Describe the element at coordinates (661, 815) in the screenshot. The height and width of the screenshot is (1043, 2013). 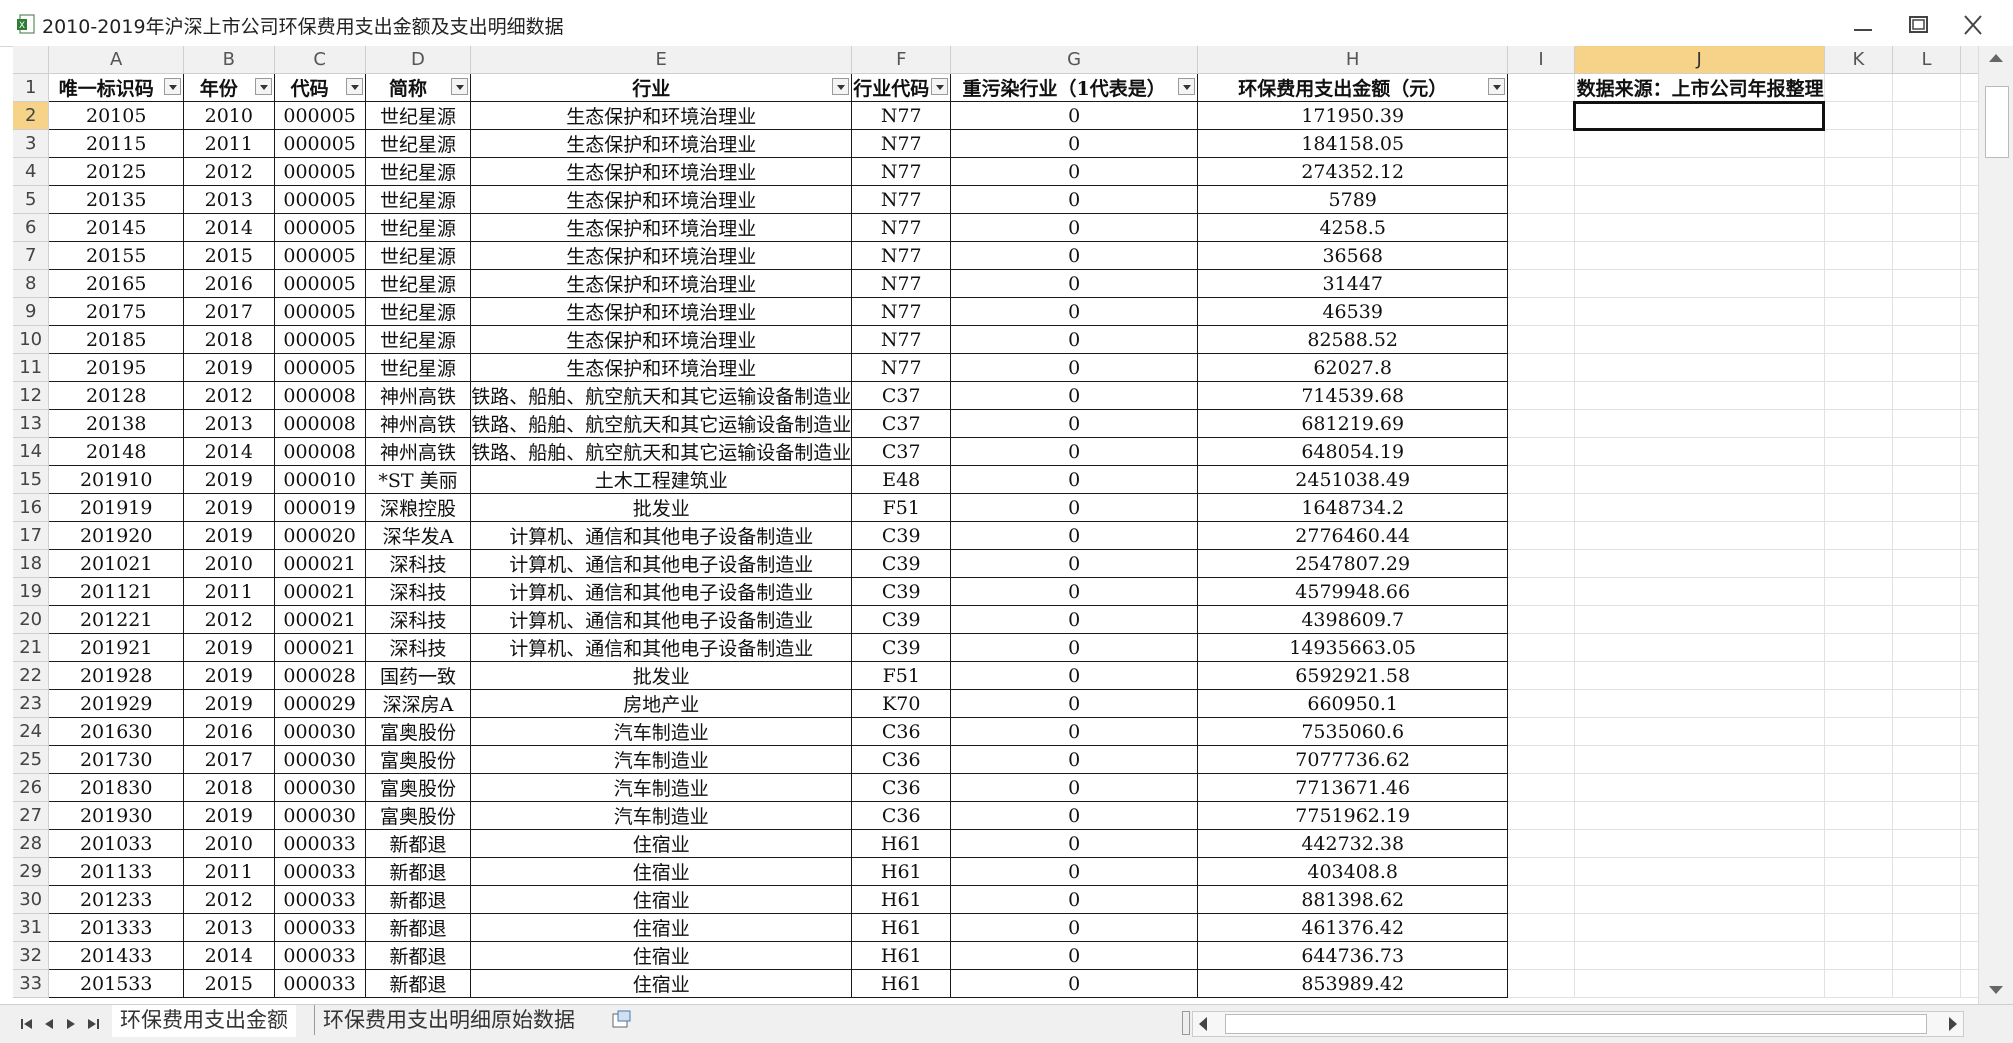
I see `industry-cell: 汽车制造业` at that location.